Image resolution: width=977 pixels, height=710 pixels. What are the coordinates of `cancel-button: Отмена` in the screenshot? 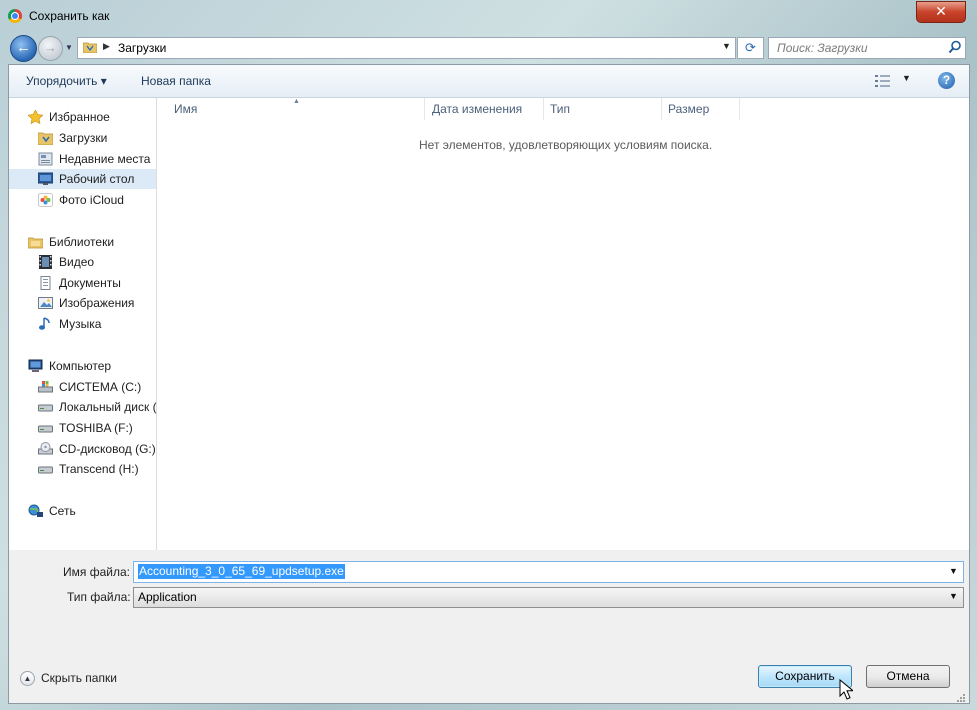 It's located at (908, 676).